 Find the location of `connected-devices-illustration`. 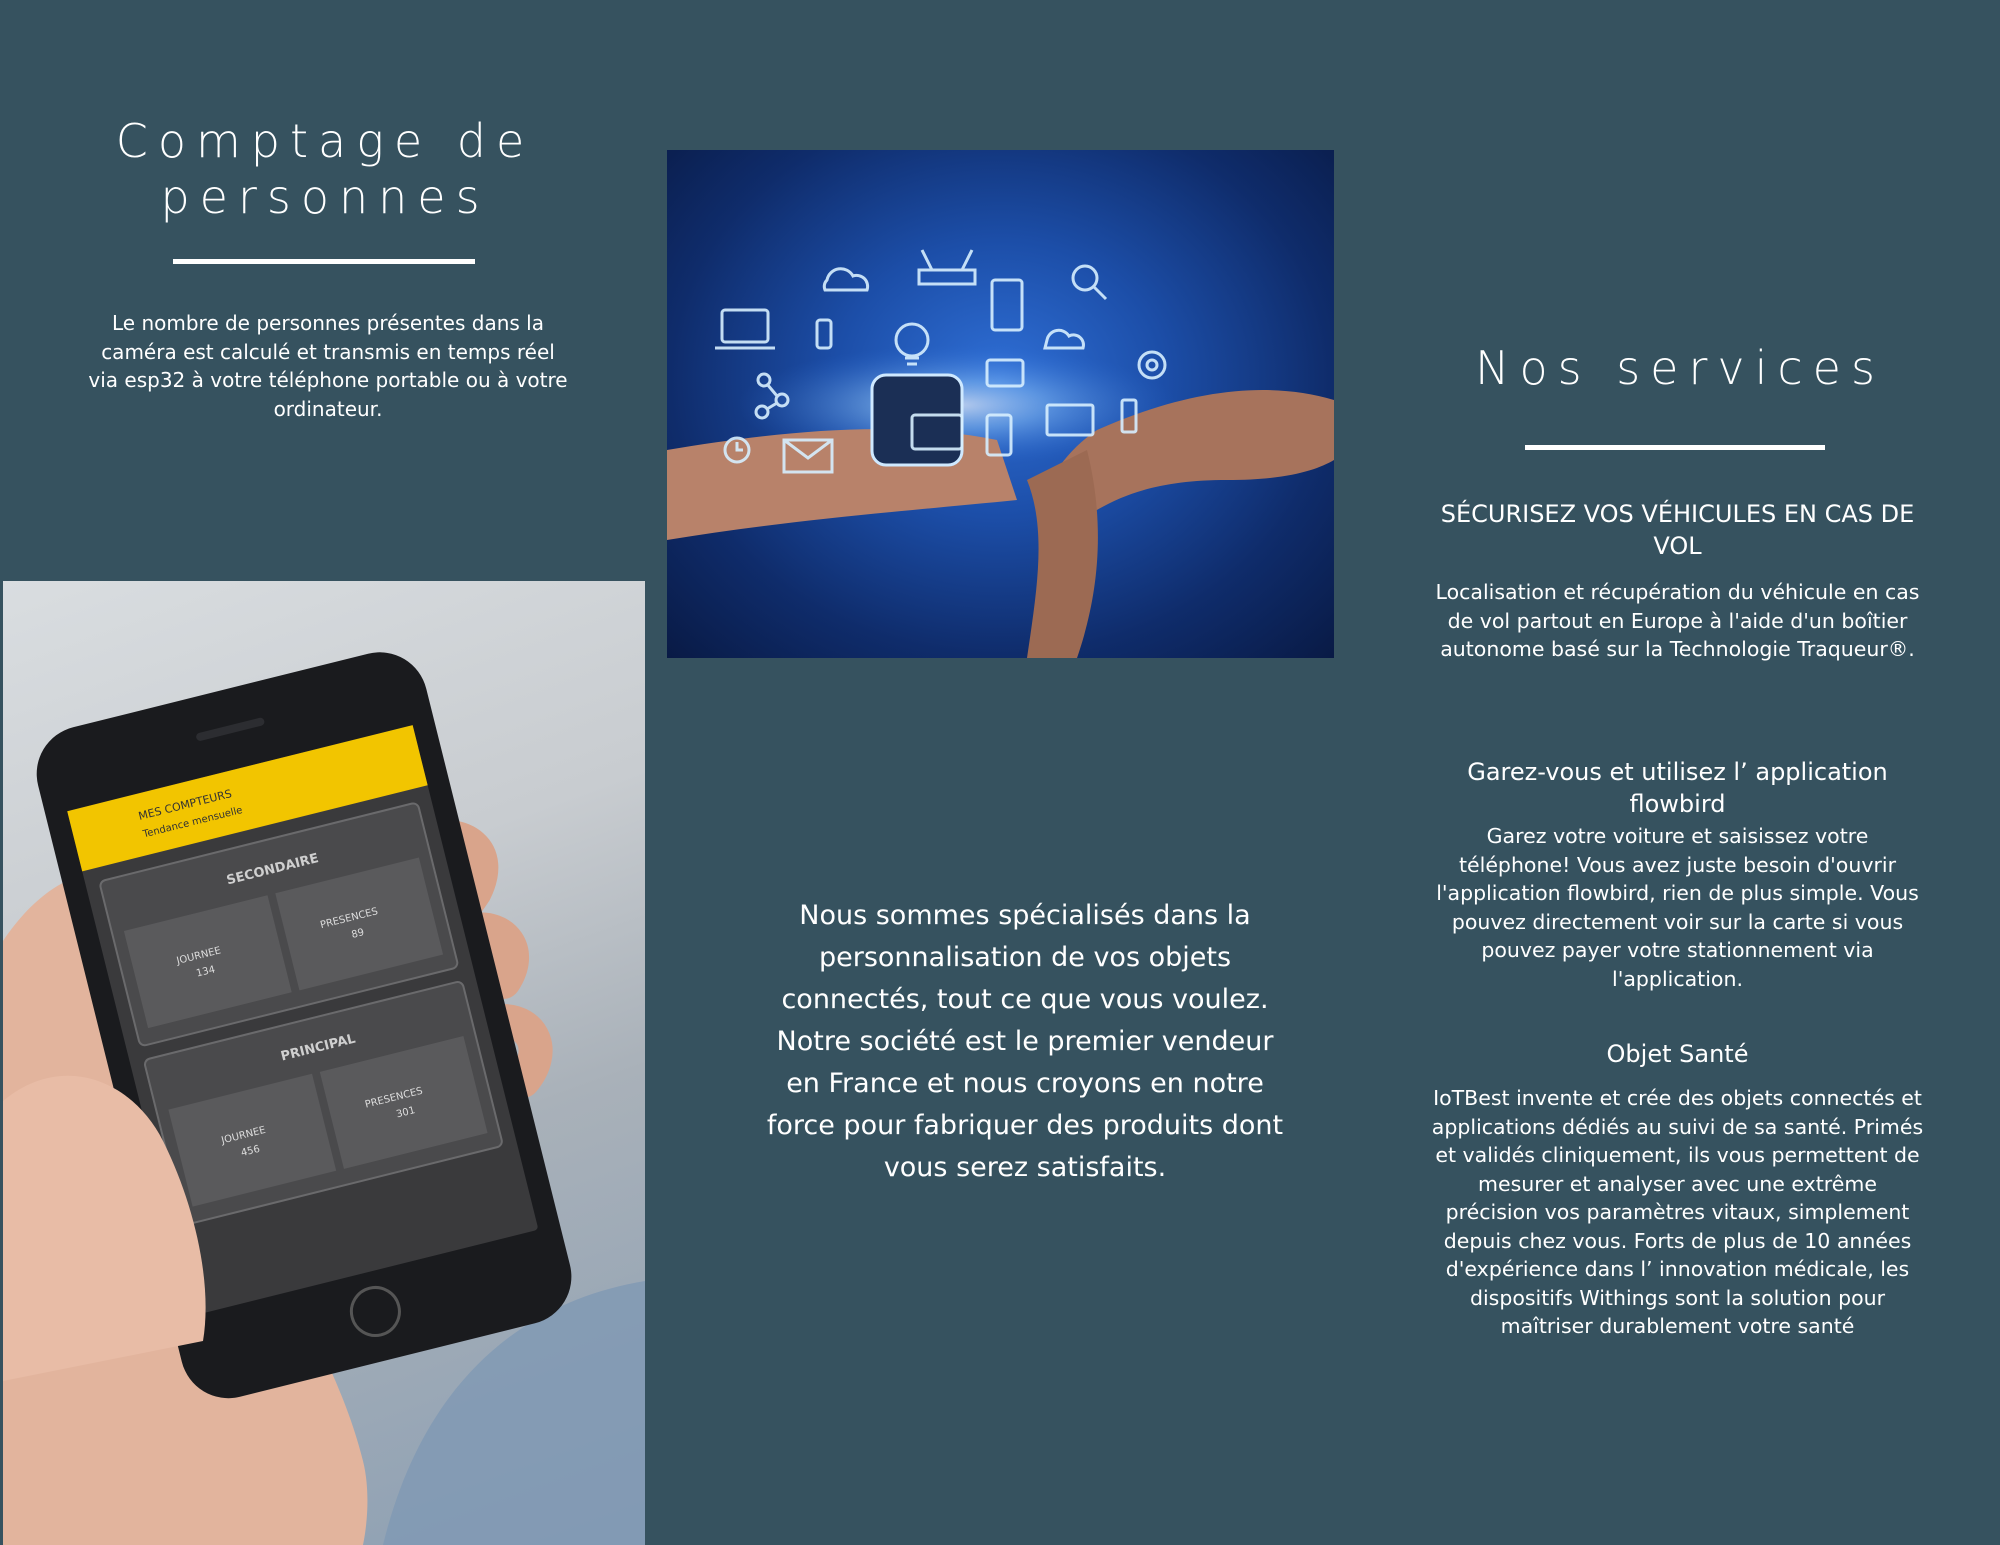

connected-devices-illustration is located at coordinates (1000, 453).